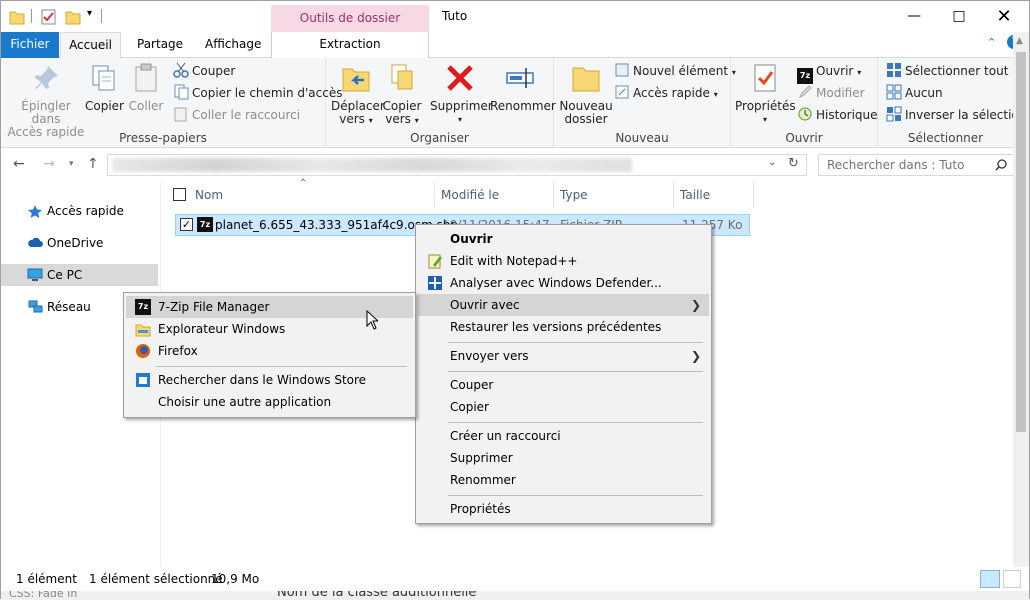  What do you see at coordinates (523, 87) in the screenshot?
I see `rename-button: Renommer` at bounding box center [523, 87].